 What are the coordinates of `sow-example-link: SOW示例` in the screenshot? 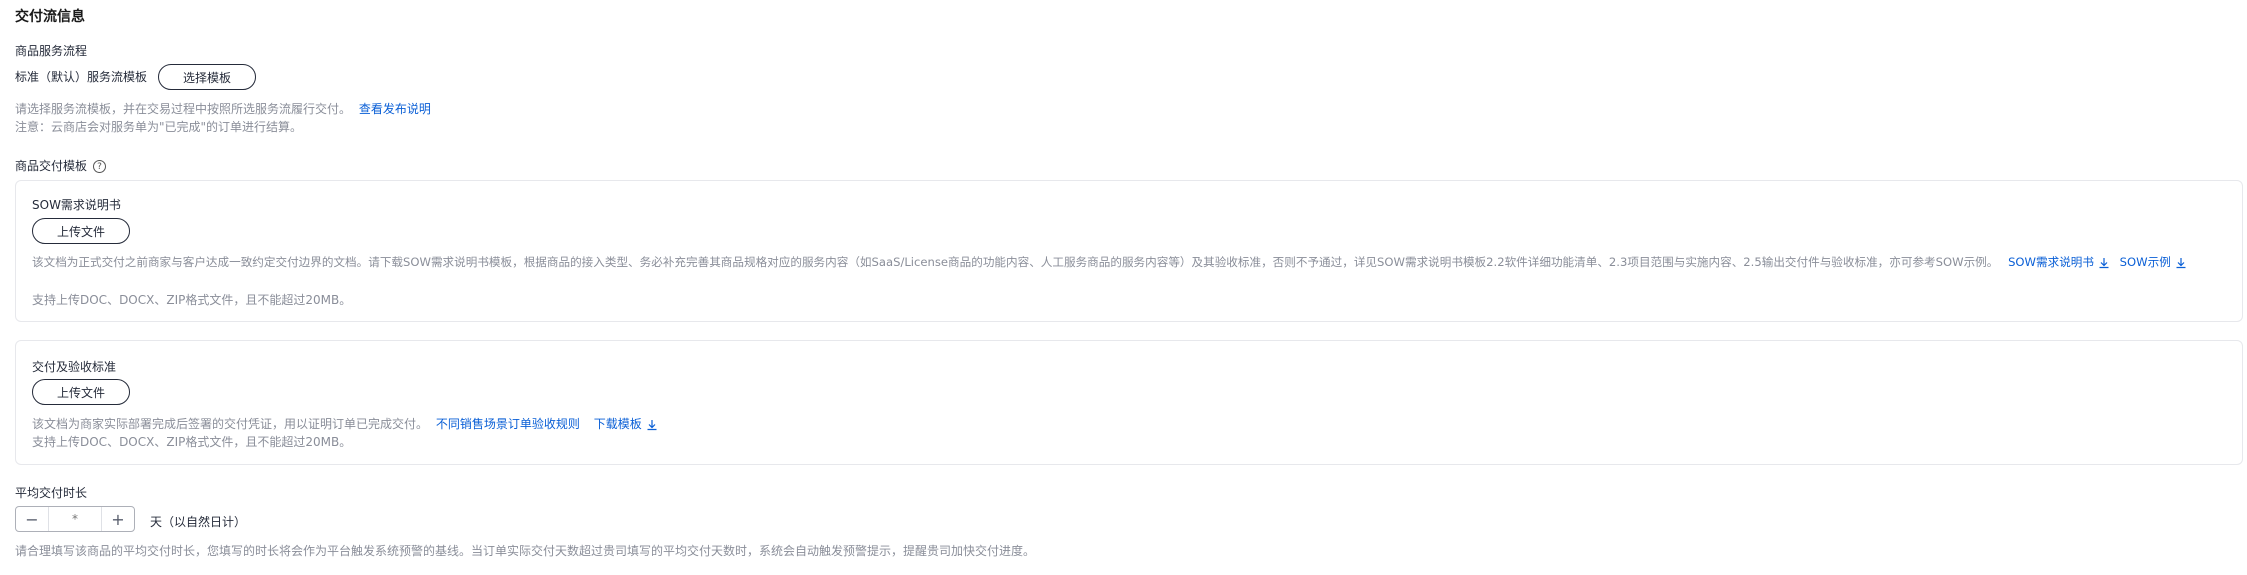 It's located at (2153, 262).